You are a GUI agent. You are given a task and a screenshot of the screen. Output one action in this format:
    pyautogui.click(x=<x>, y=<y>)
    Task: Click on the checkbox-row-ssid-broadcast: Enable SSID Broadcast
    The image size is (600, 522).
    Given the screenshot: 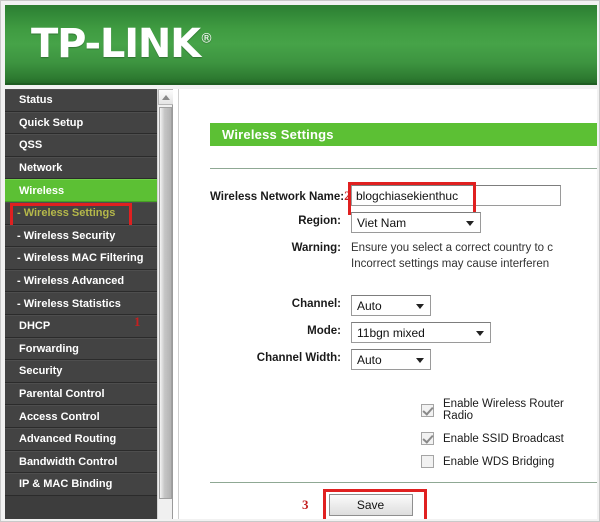 What is the action you would take?
    pyautogui.click(x=509, y=438)
    